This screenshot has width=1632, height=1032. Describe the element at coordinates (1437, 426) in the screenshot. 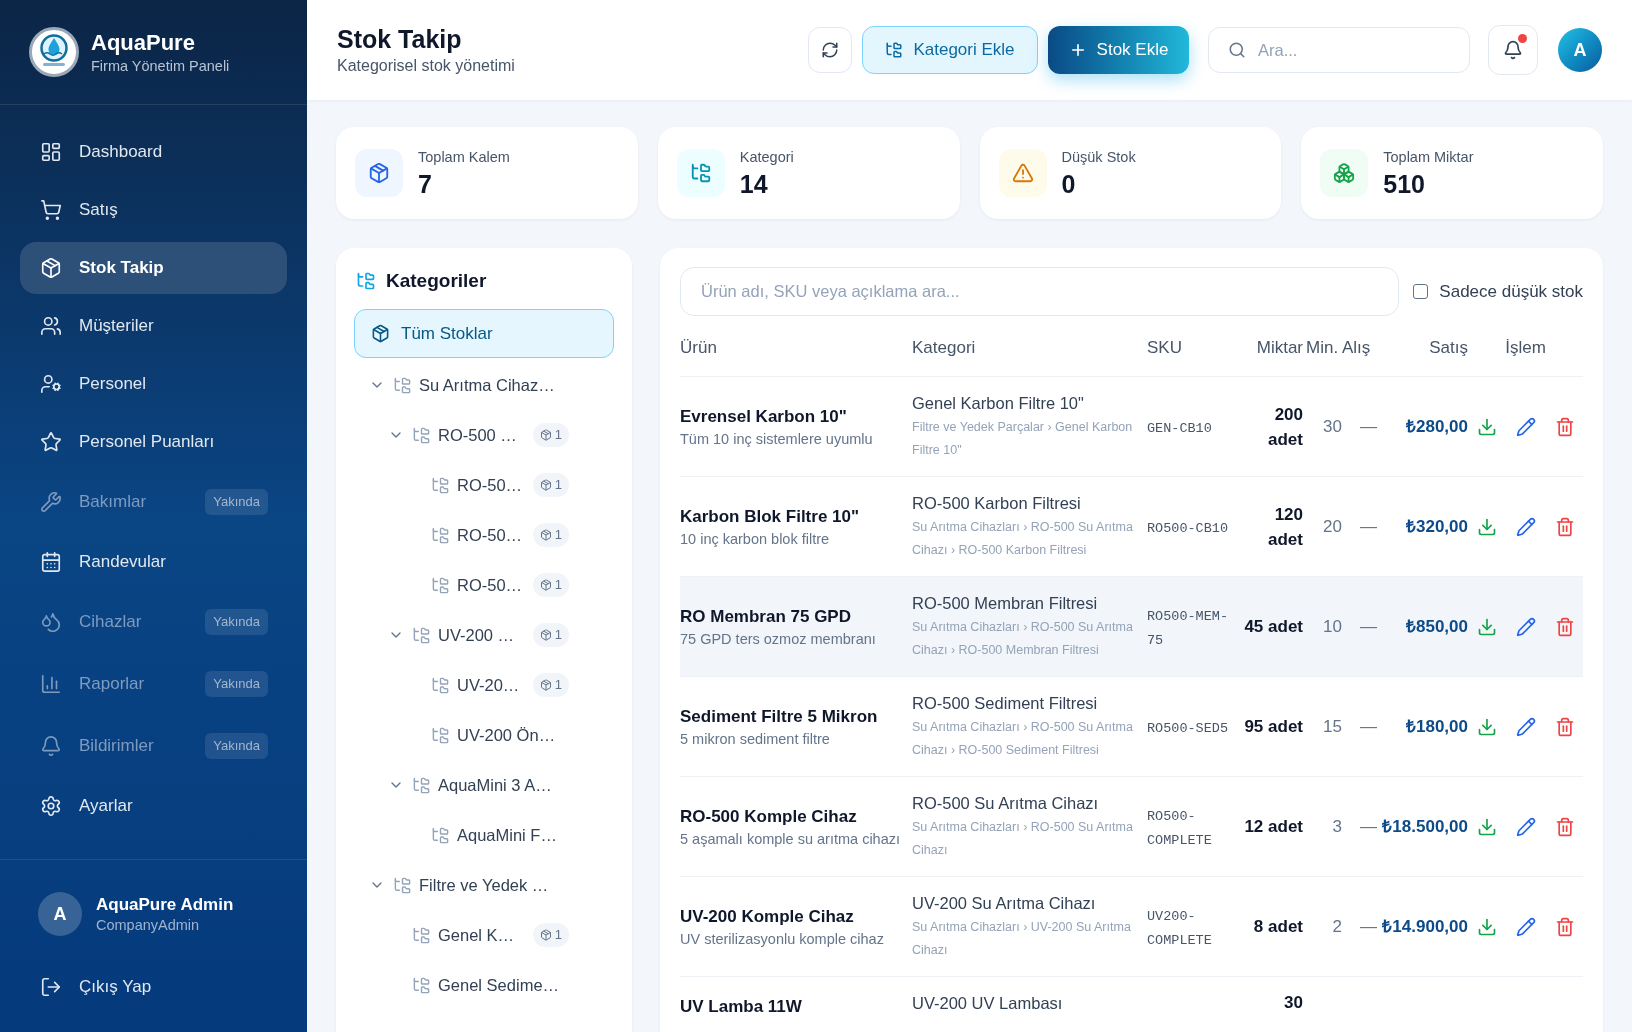

I see `sale-price: ₺280,00` at that location.